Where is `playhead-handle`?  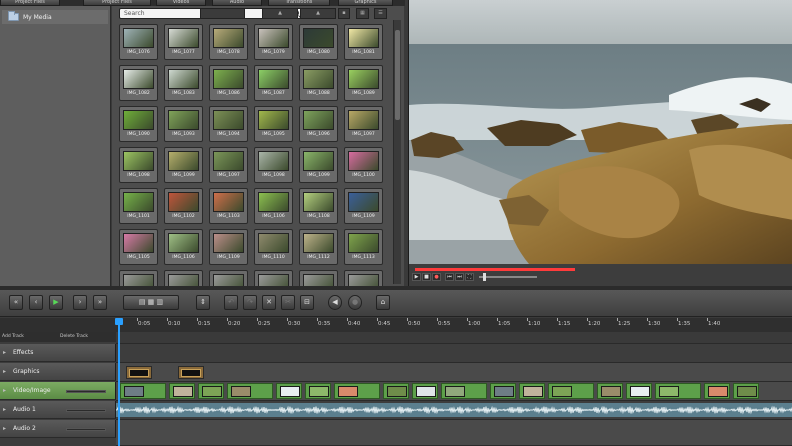
playhead-handle is located at coordinates (119, 321).